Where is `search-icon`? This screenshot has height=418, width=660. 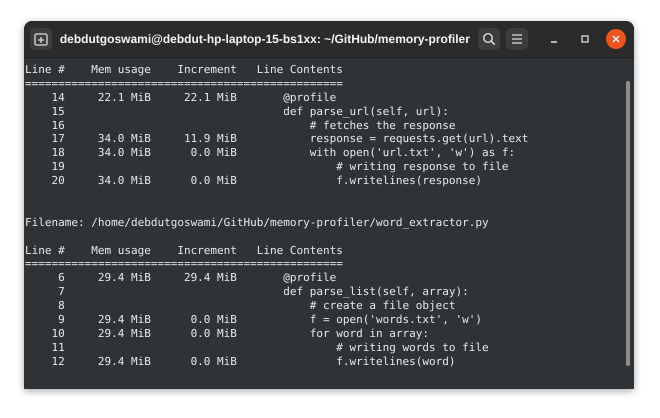
search-icon is located at coordinates (489, 39).